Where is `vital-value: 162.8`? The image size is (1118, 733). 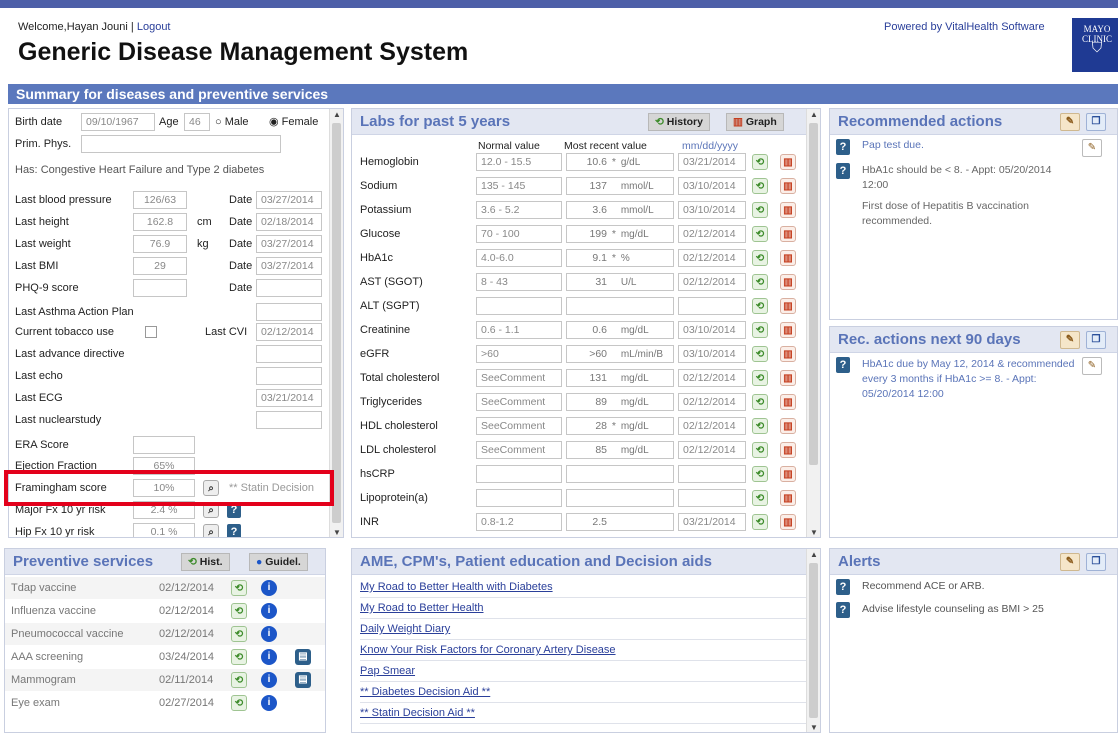 vital-value: 162.8 is located at coordinates (160, 222).